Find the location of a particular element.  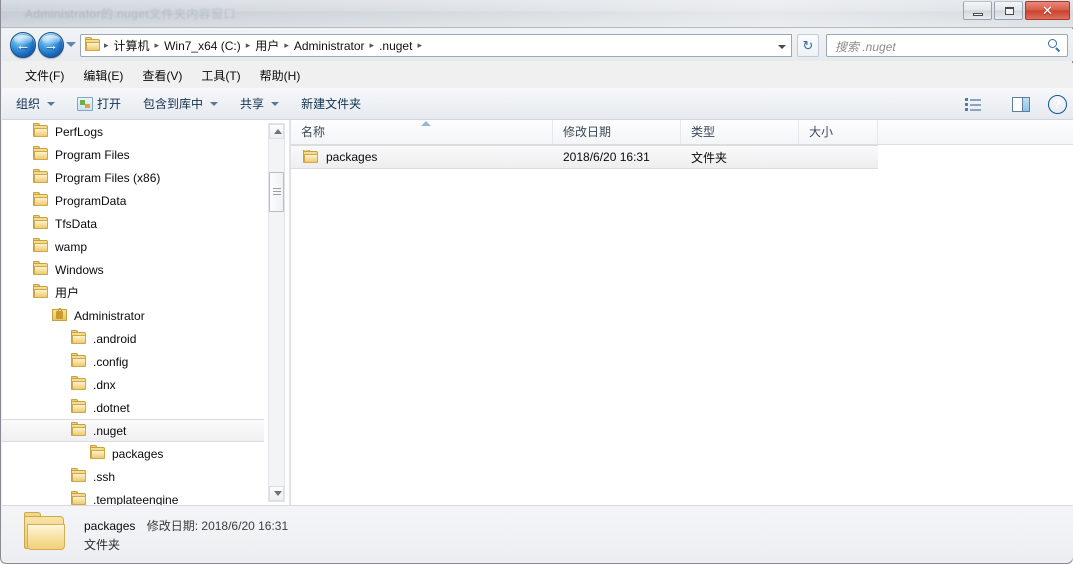

back-arrow-icon: ← is located at coordinates (23, 45).